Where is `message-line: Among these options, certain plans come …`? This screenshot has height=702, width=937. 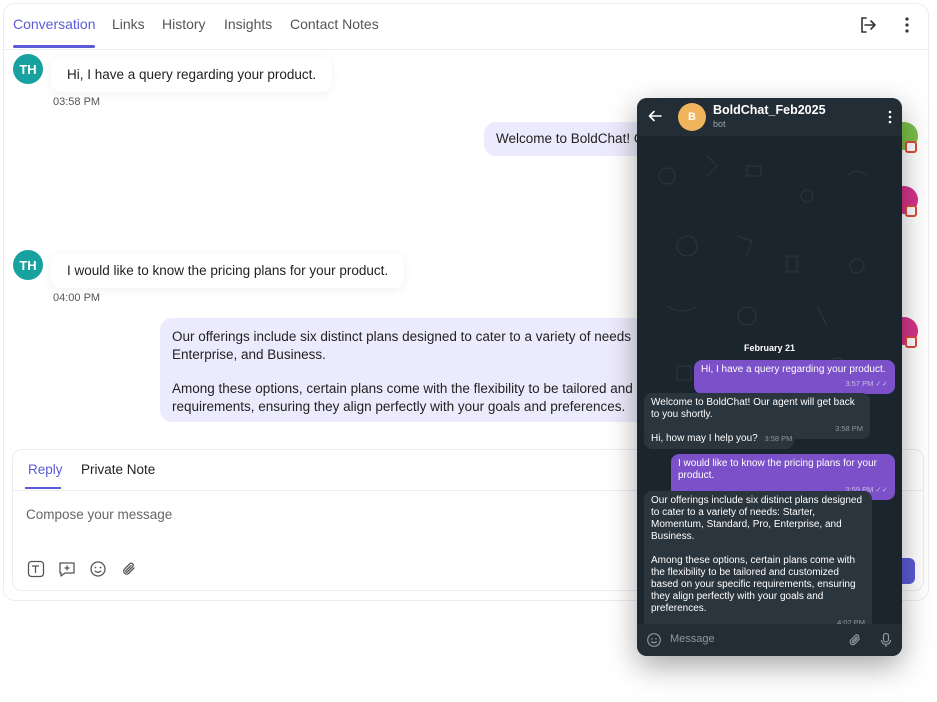 message-line: Among these options, certain plans come … is located at coordinates (402, 388).